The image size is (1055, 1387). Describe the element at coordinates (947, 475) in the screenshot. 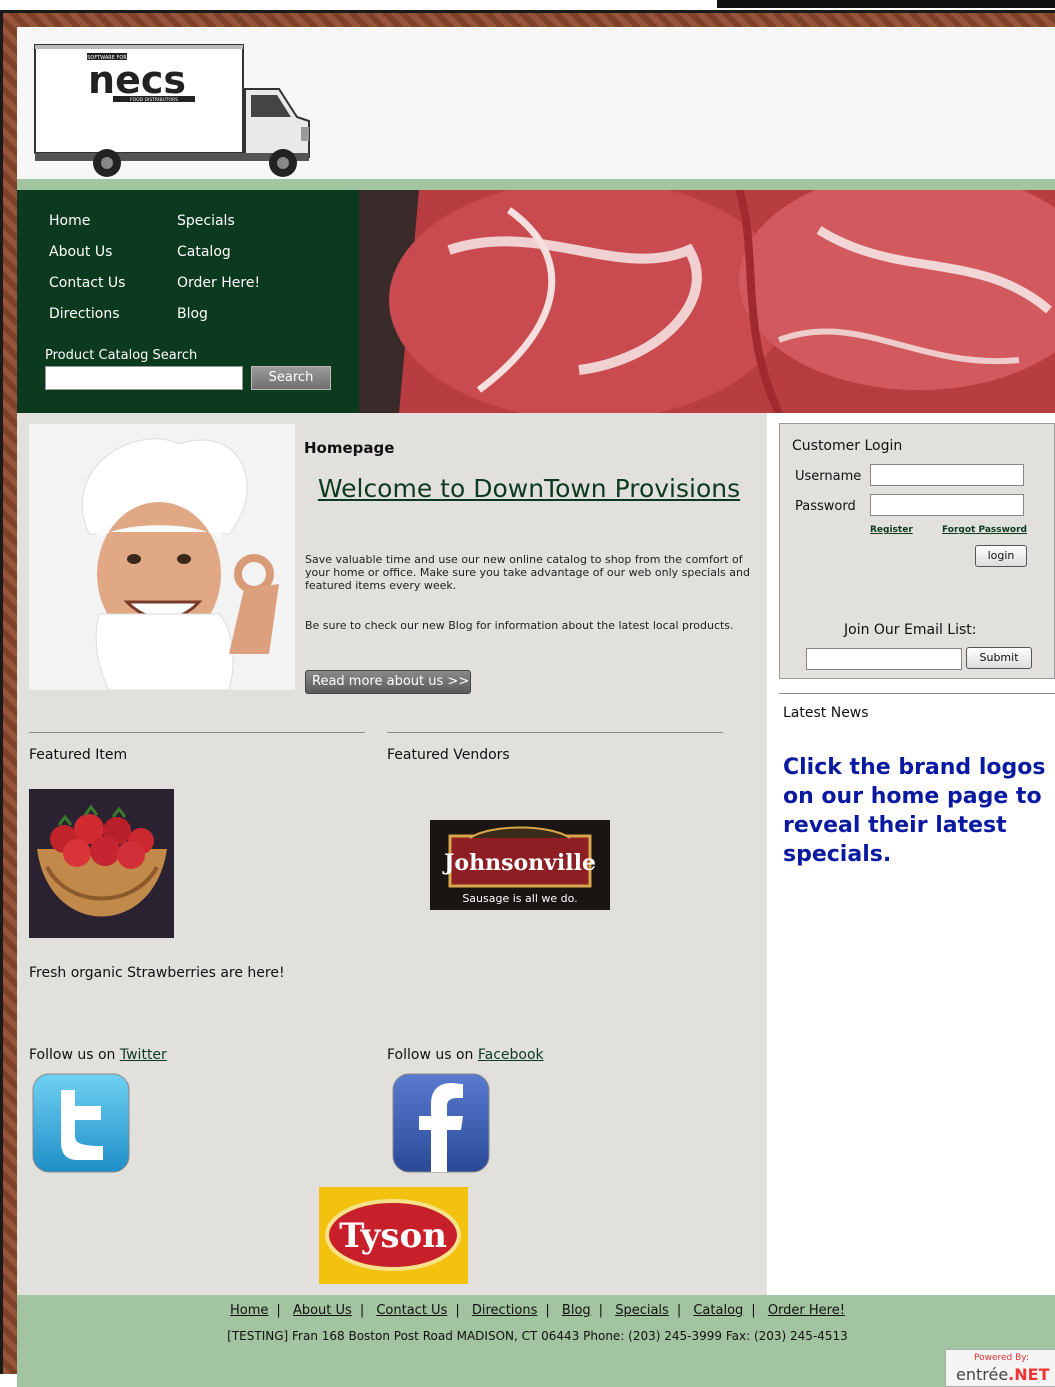

I see `username-input` at that location.